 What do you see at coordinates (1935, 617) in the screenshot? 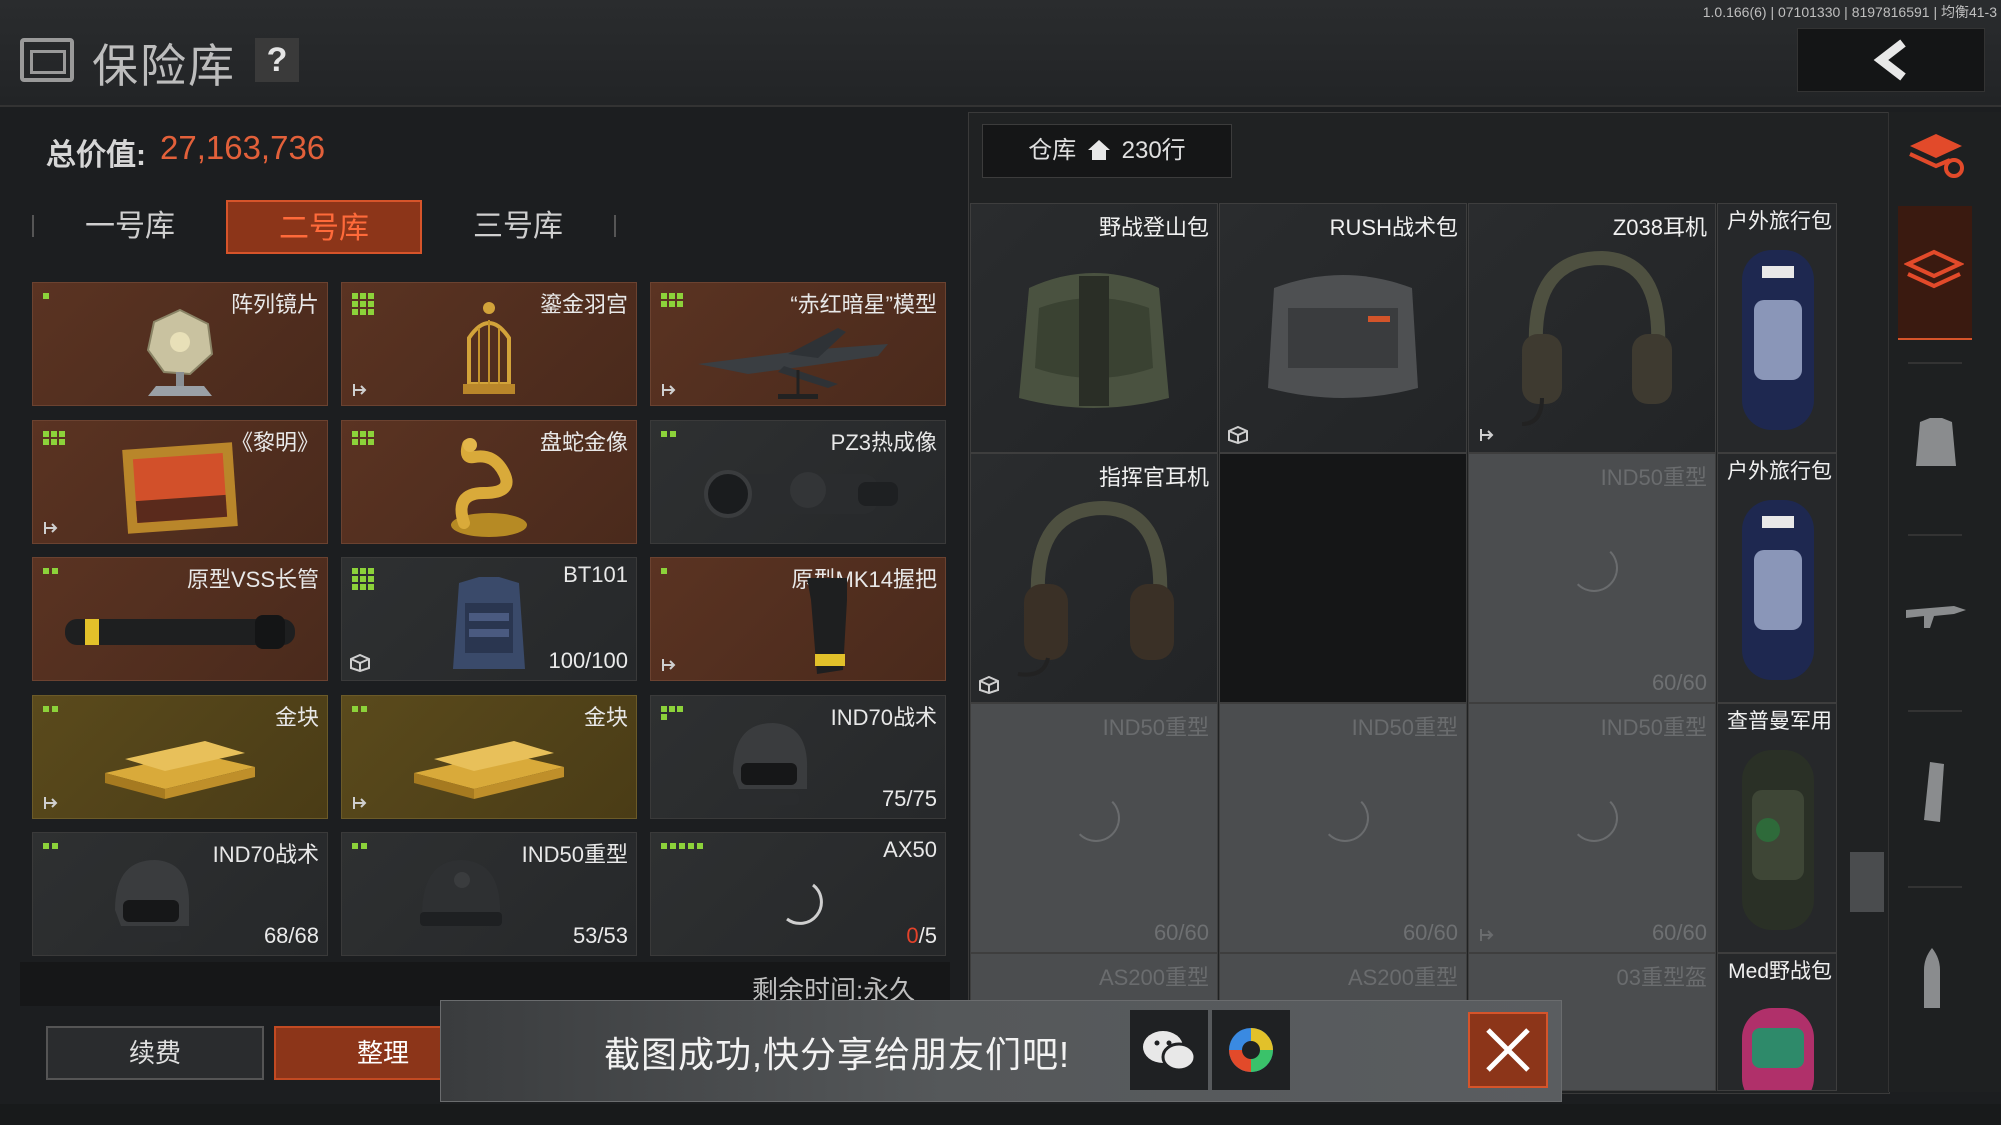
I see `sidebar-item-weapon` at bounding box center [1935, 617].